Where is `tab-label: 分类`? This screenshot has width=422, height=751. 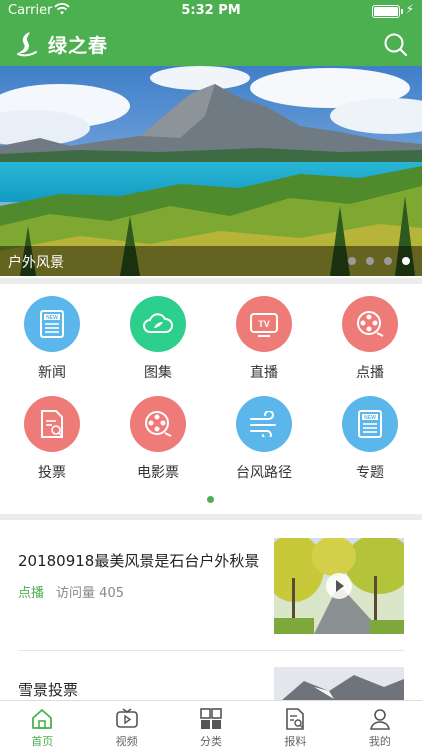
tab-label: 分类 is located at coordinates (211, 741).